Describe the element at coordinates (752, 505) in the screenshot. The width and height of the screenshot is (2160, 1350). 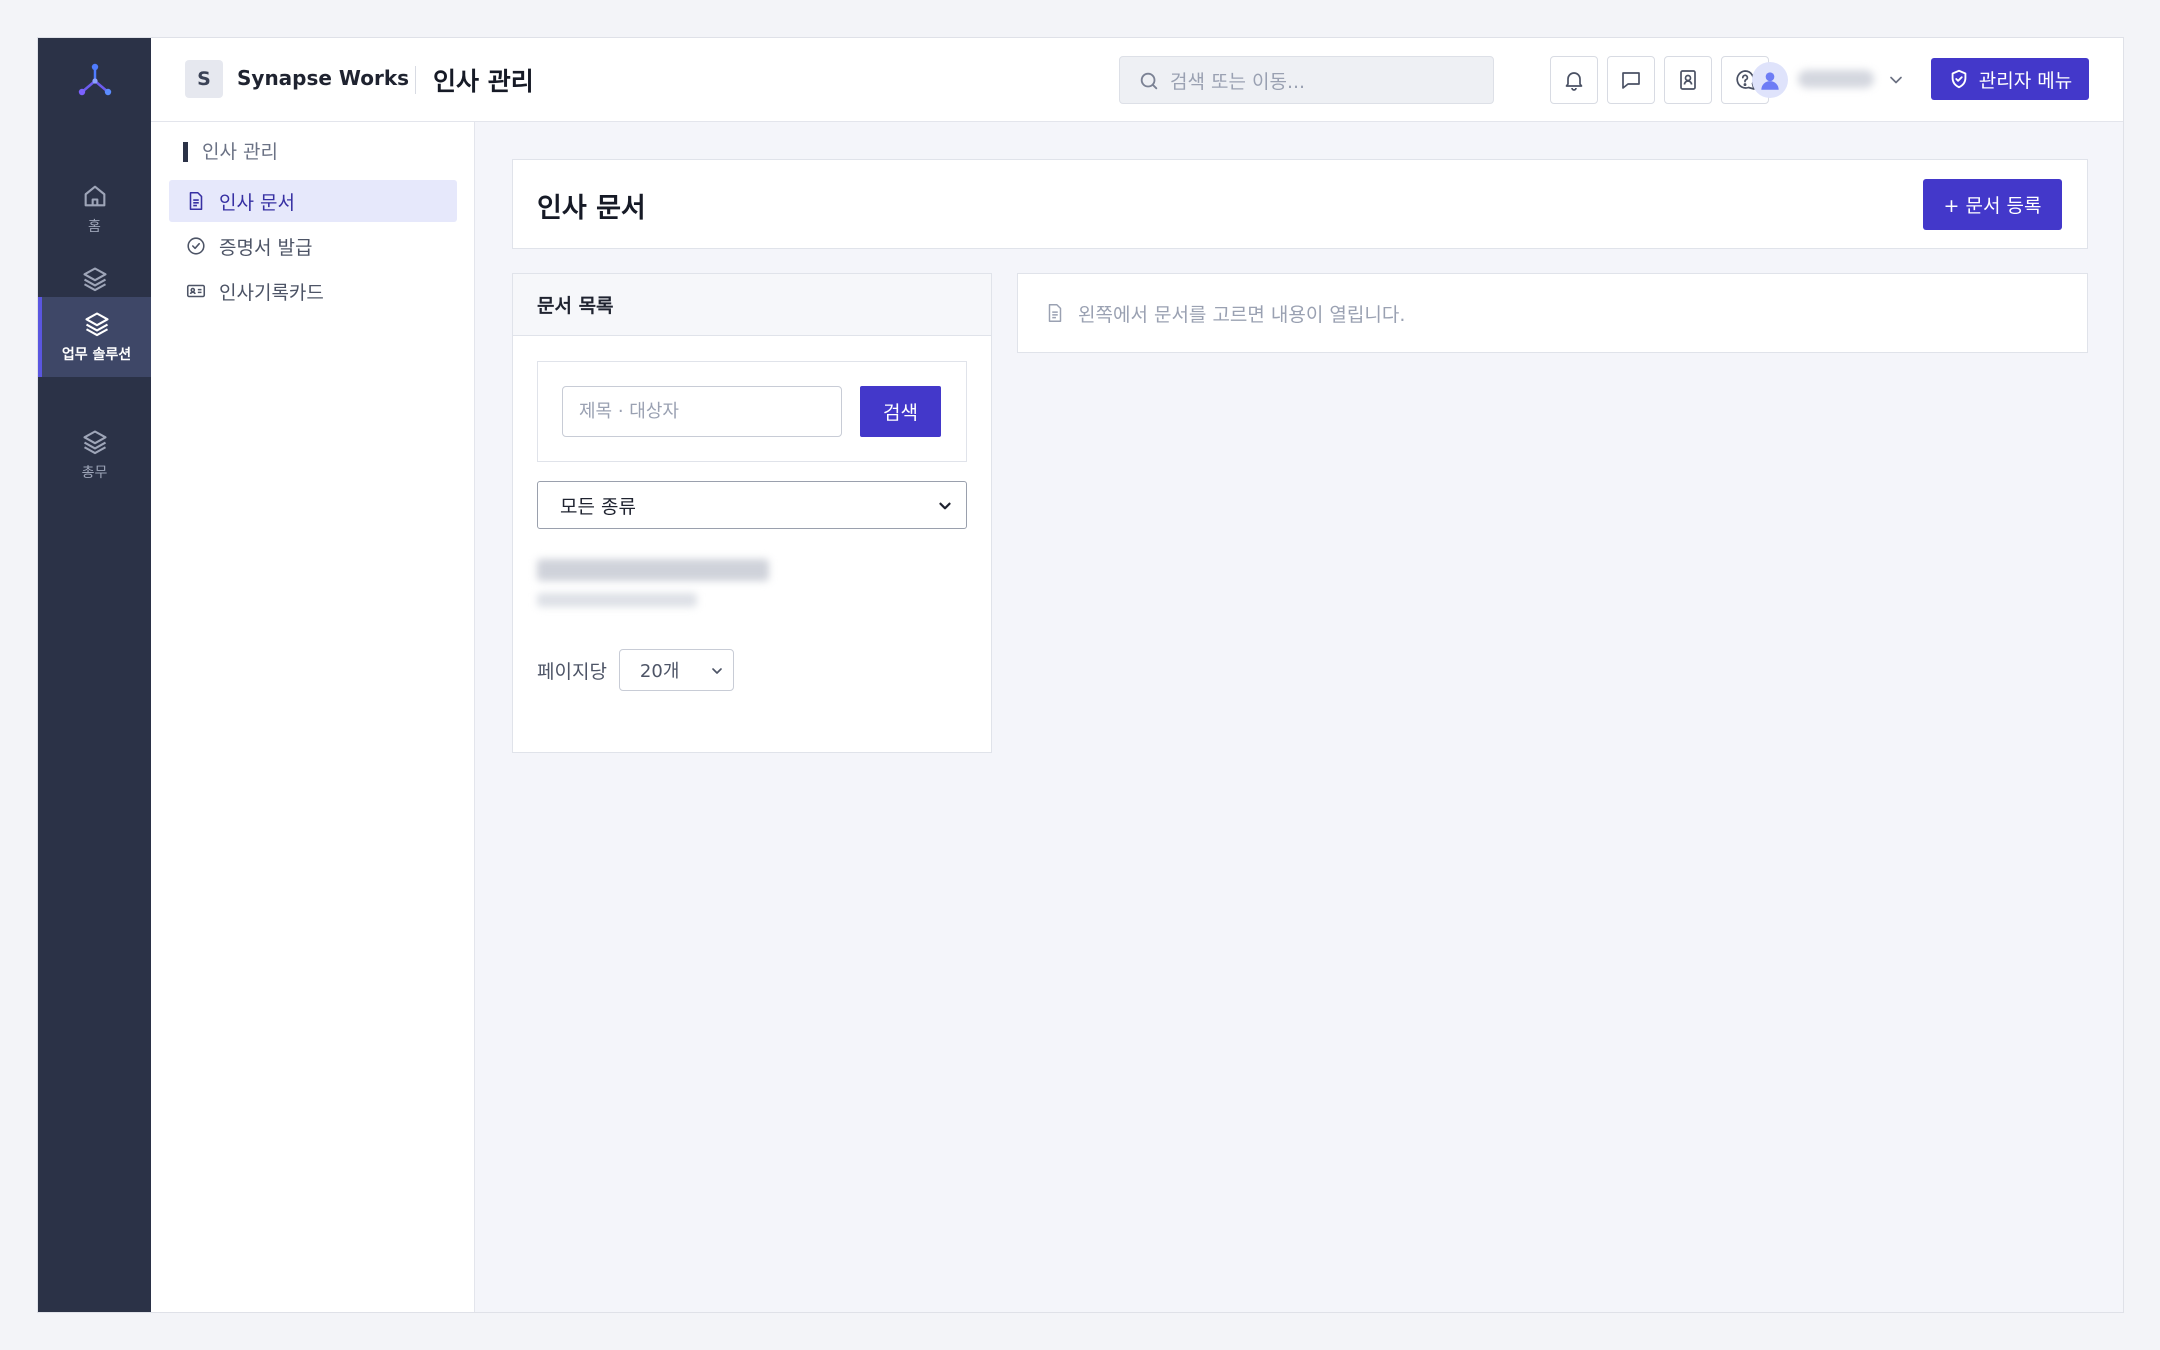
I see `document-type-select: 모든 종류` at that location.